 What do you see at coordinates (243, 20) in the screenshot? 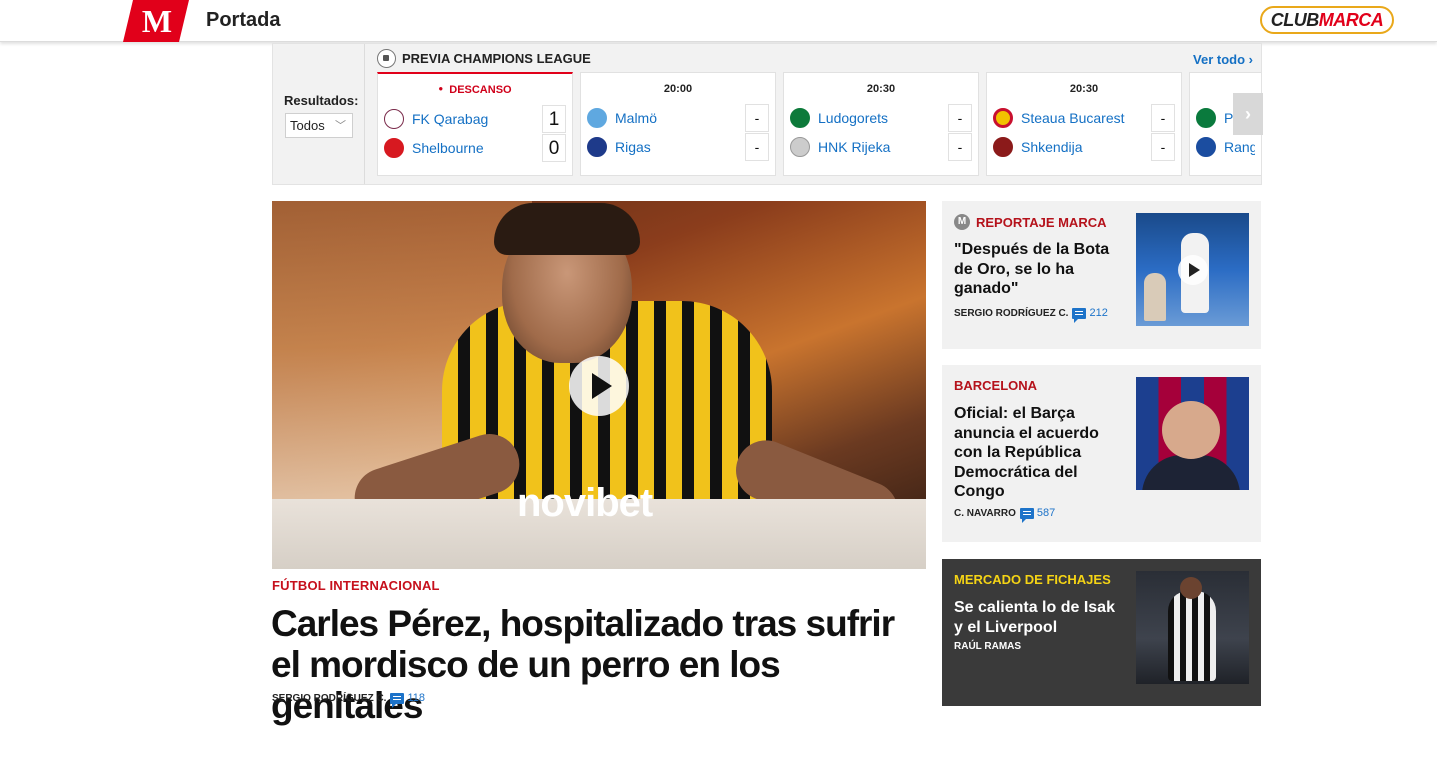
I see `page-title: Portada` at bounding box center [243, 20].